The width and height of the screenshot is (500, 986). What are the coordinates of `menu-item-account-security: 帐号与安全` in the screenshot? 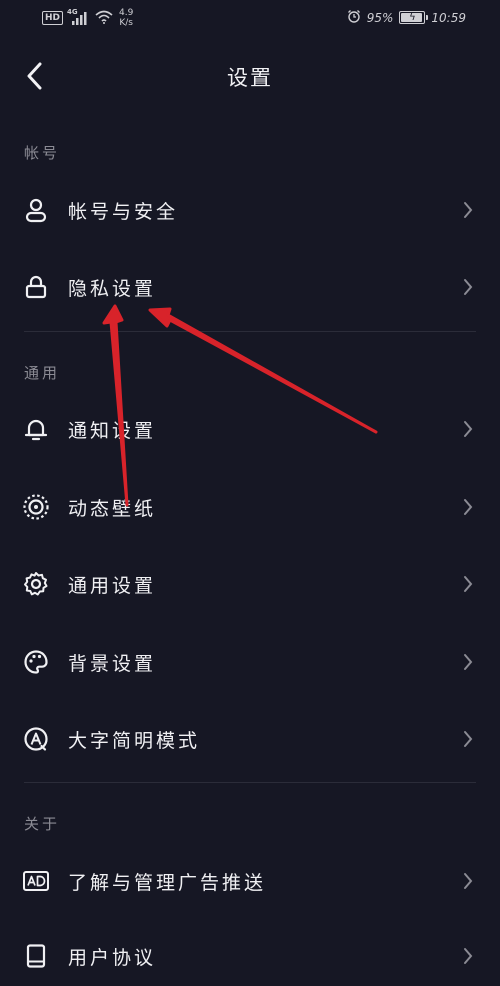 It's located at (250, 210).